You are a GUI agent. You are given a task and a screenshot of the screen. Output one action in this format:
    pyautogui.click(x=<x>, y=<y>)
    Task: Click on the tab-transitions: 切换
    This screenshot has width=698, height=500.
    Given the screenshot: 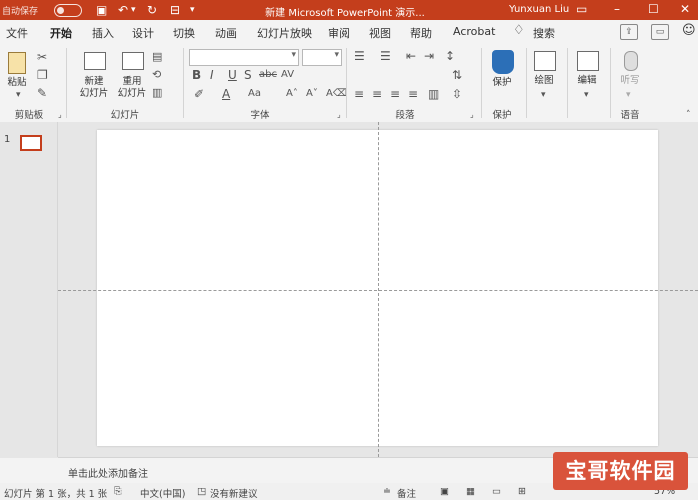 What is the action you would take?
    pyautogui.click(x=184, y=33)
    